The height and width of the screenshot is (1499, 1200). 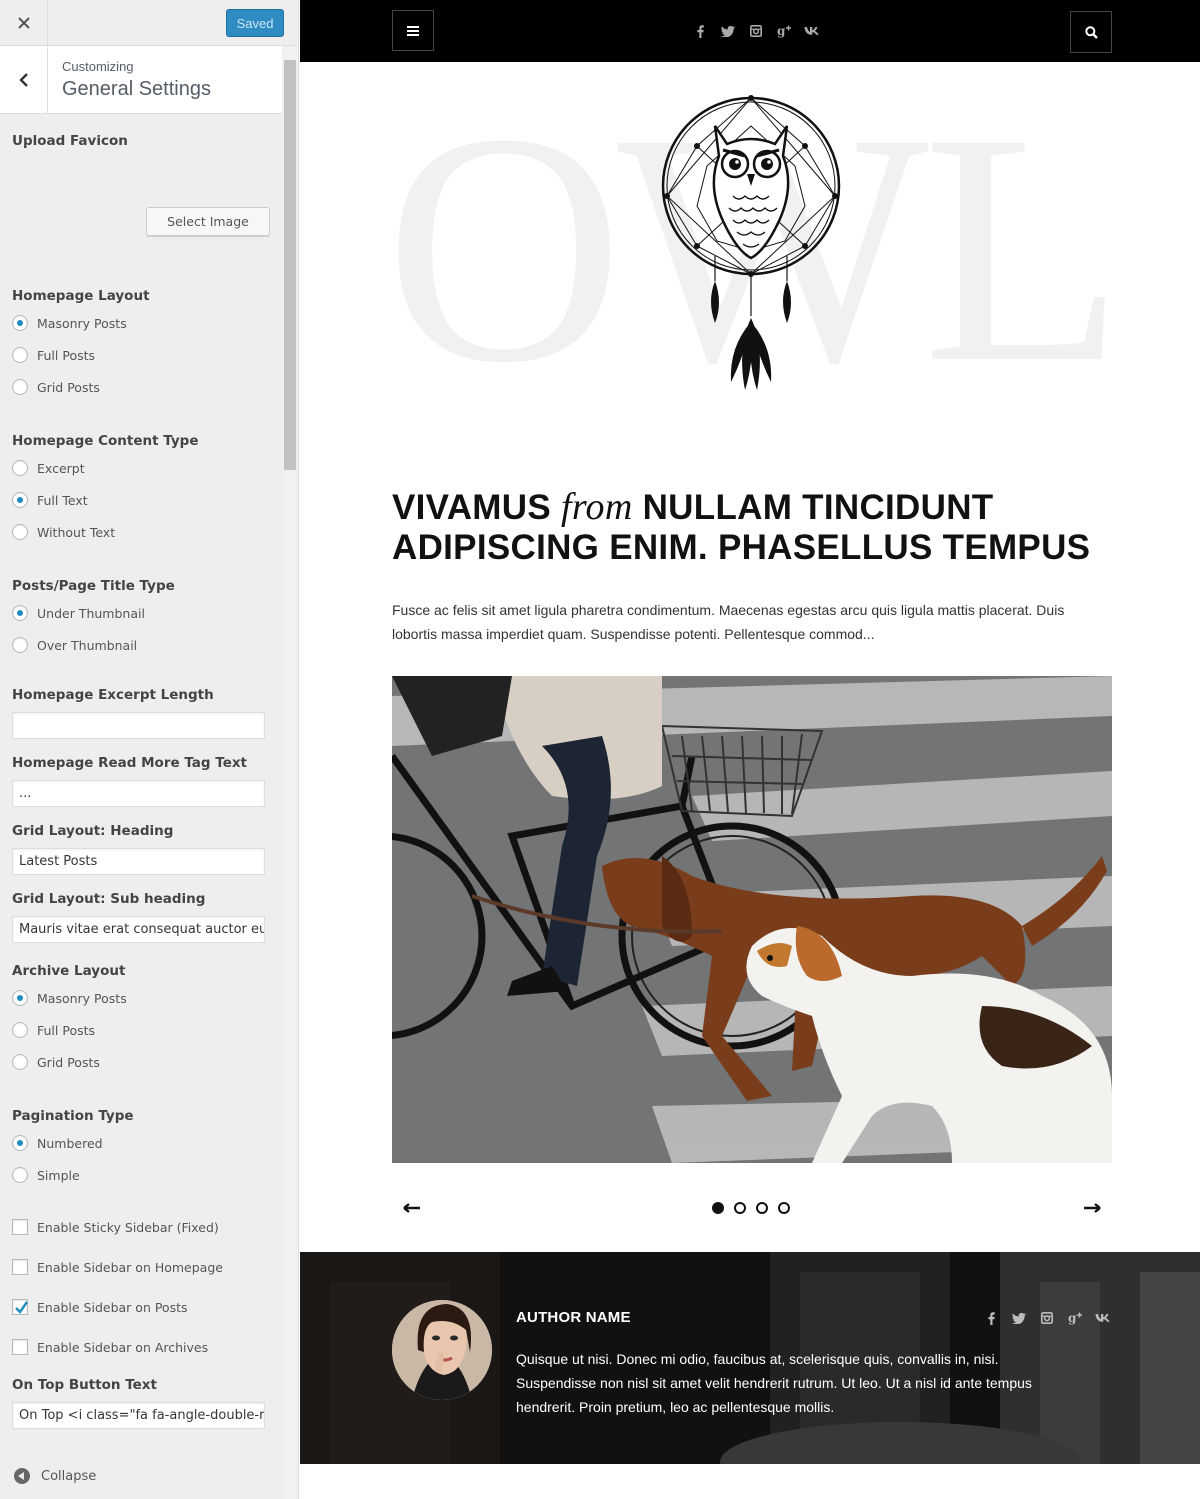 I want to click on section-title-bar: Customizing General Settings, so click(x=141, y=80).